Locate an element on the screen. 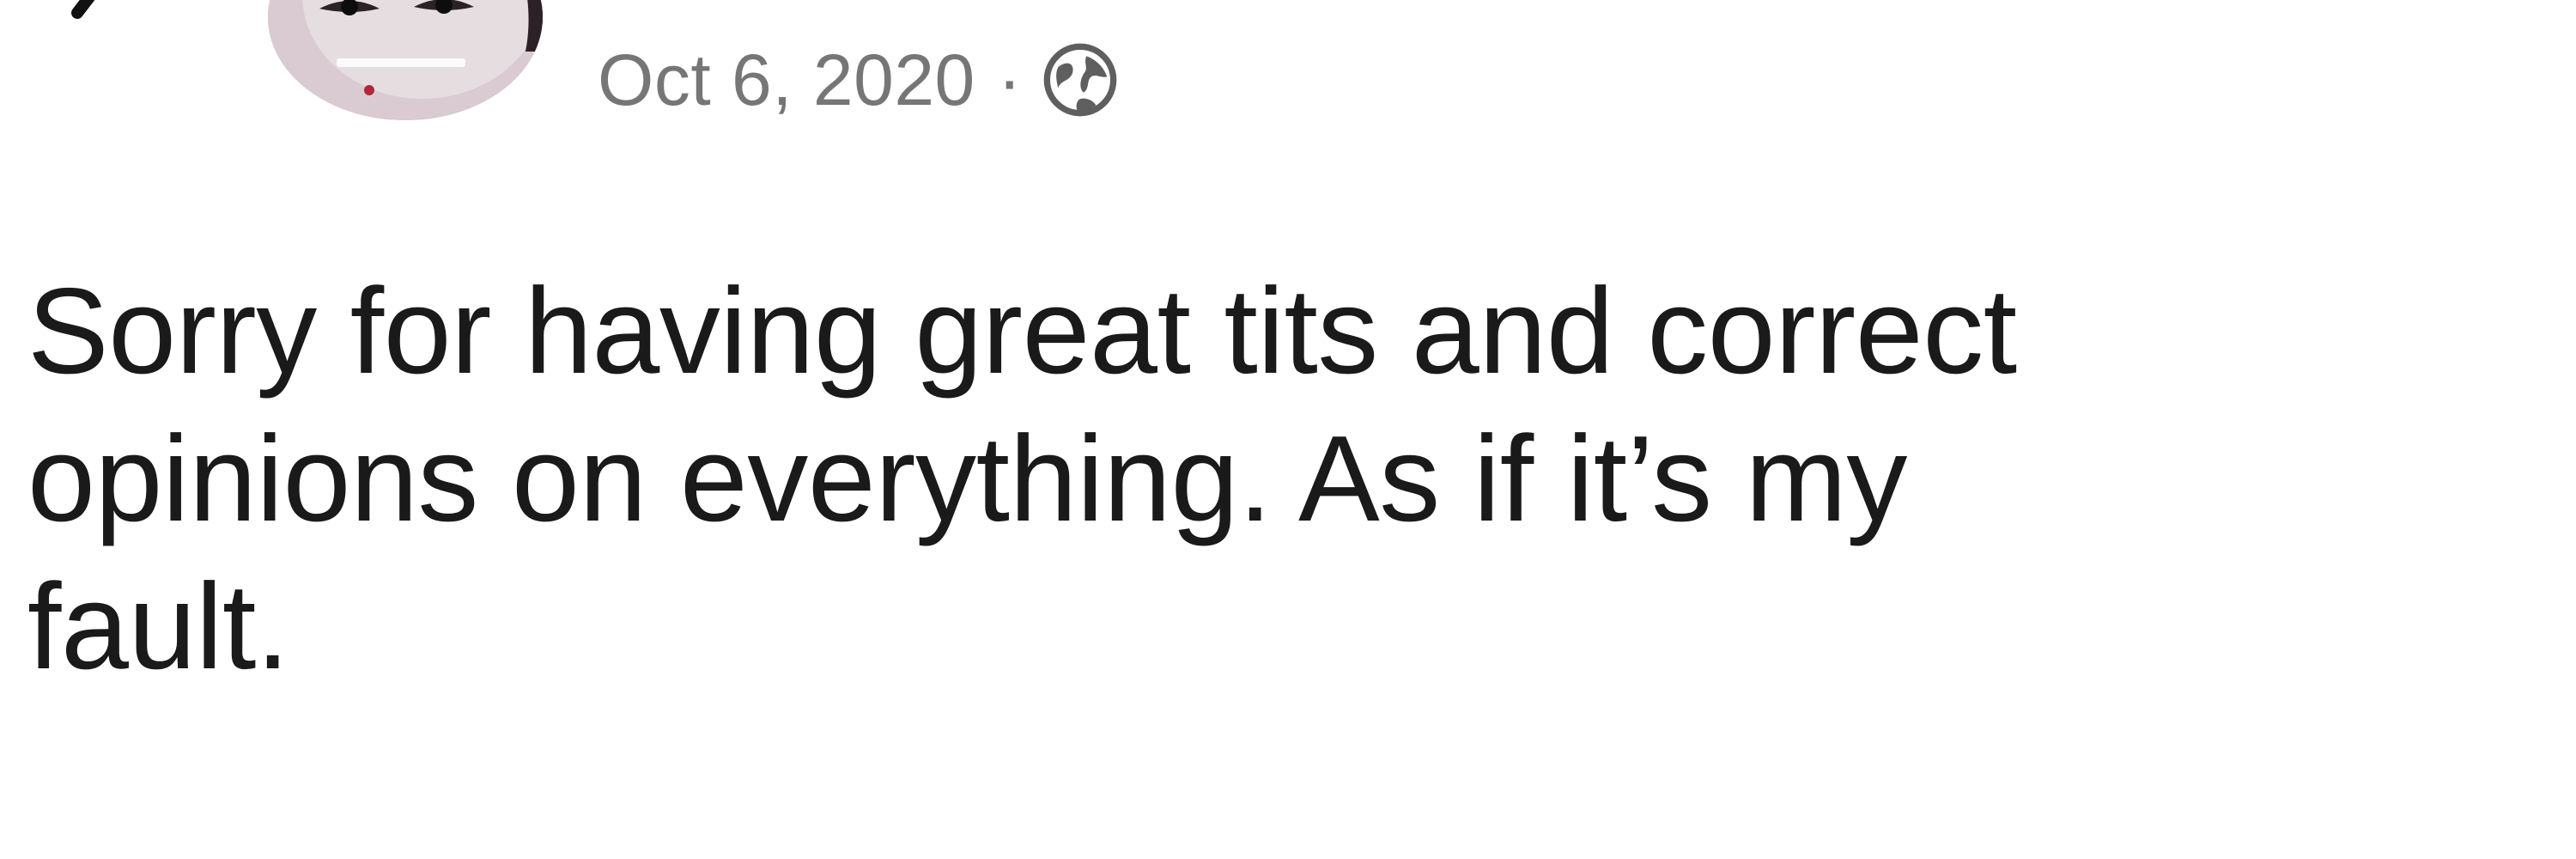  post-meta: Oct 6, 2020 · is located at coordinates (859, 80).